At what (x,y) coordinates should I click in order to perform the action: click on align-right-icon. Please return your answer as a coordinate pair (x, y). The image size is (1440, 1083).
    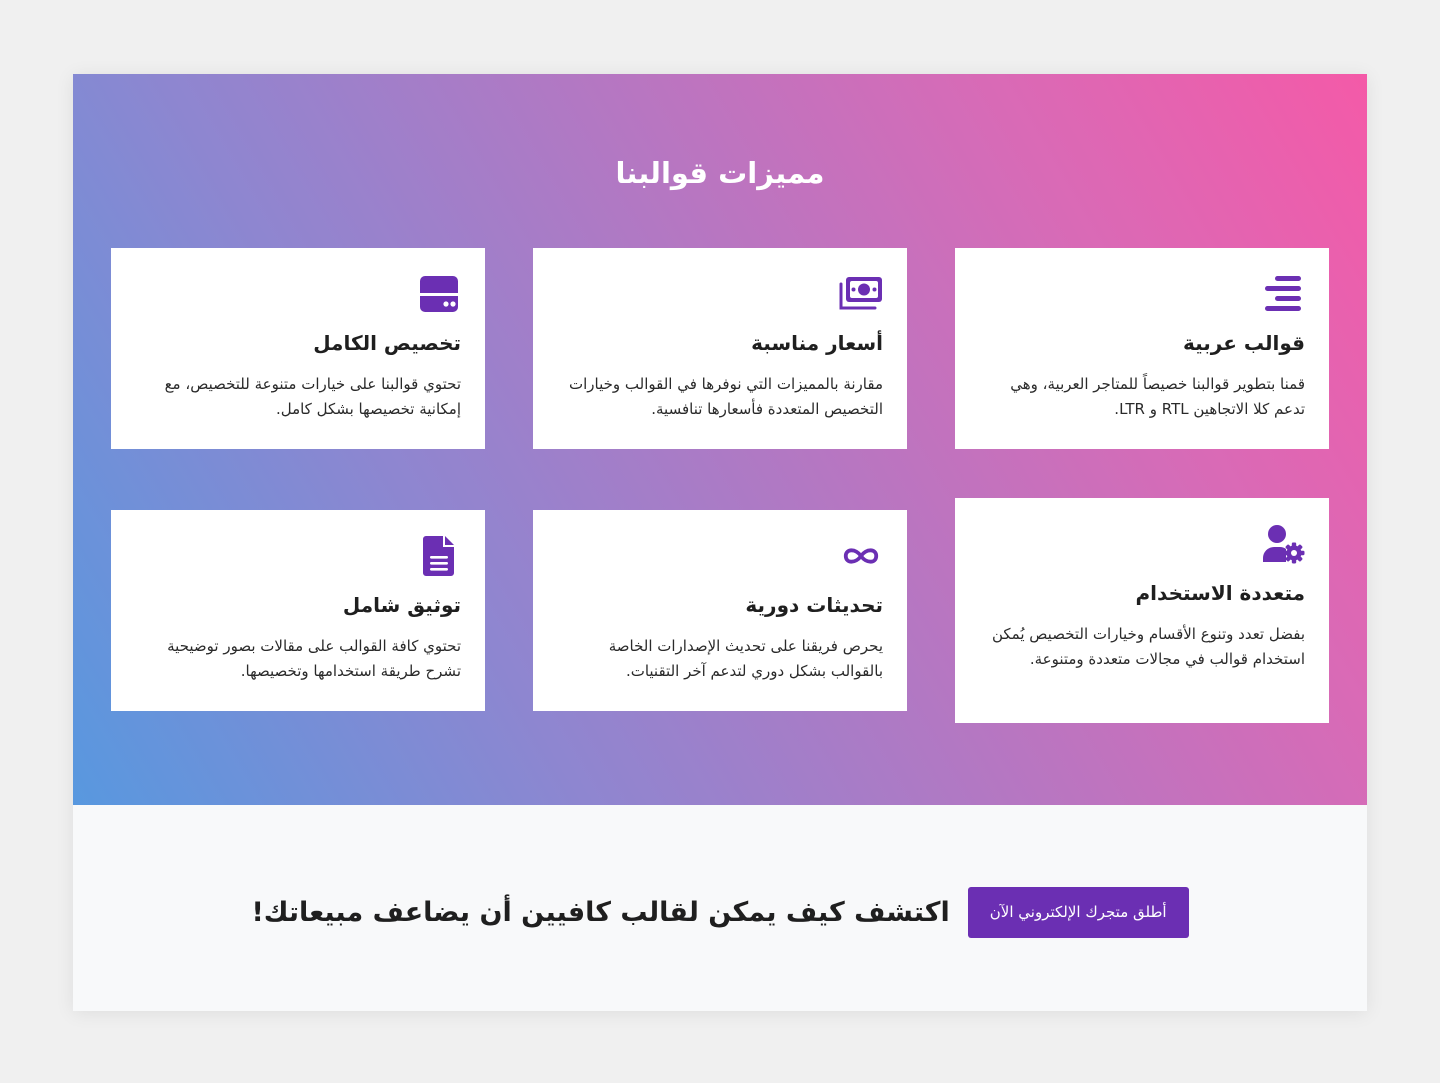
    Looking at the image, I should click on (1283, 294).